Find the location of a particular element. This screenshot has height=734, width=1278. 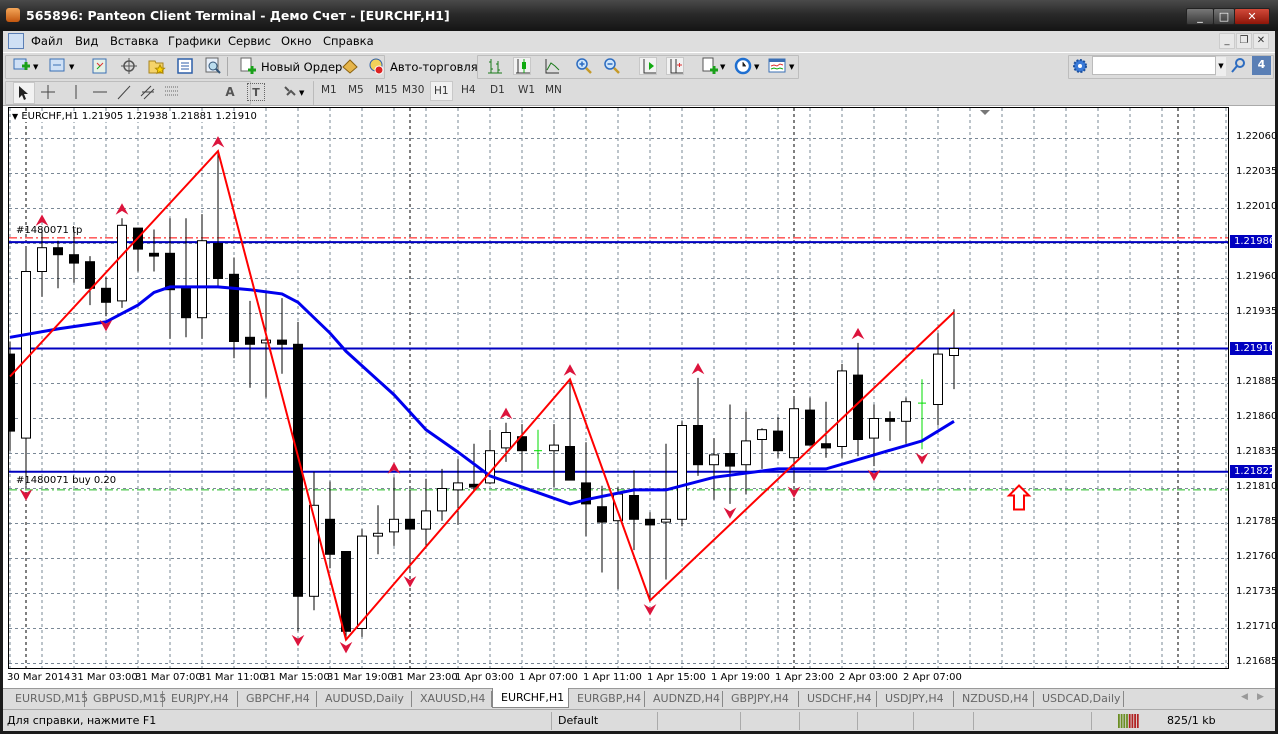

terminal-icon is located at coordinates (185, 66).